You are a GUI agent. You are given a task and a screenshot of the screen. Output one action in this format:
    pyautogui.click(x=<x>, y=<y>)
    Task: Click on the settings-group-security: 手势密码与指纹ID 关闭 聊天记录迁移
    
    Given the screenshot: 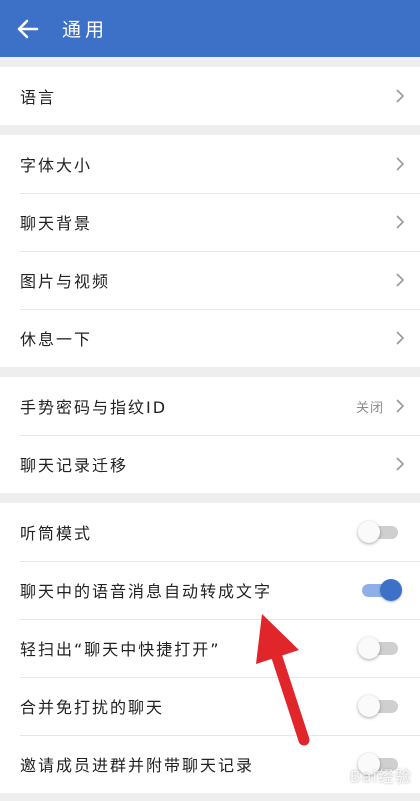 What is the action you would take?
    pyautogui.click(x=210, y=435)
    